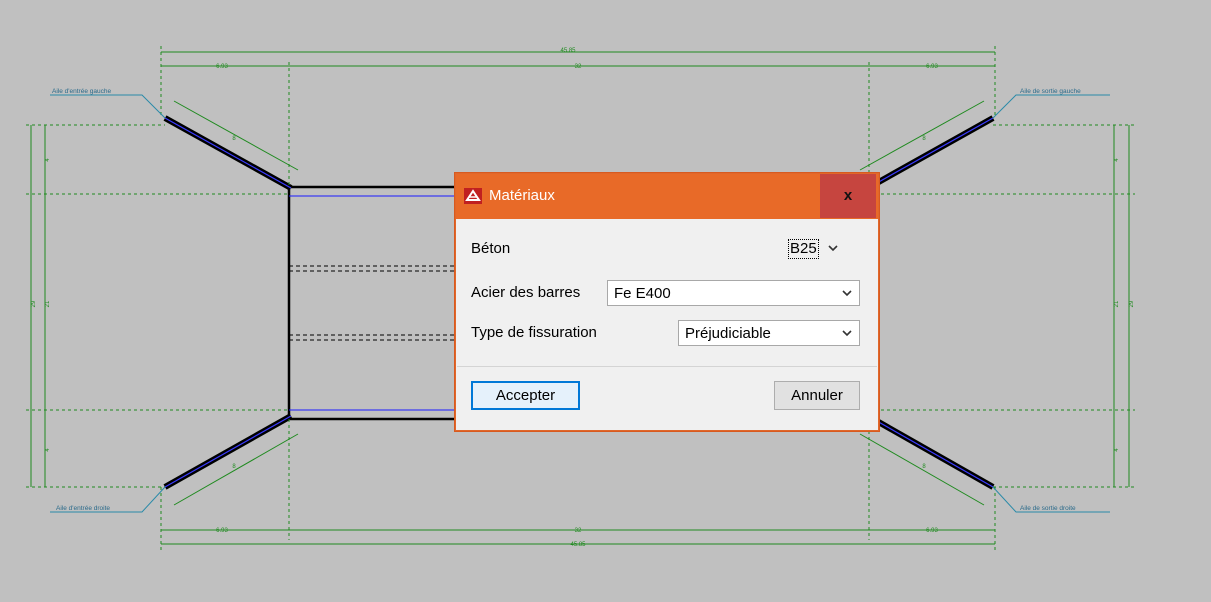 The width and height of the screenshot is (1211, 602). What do you see at coordinates (667, 196) in the screenshot?
I see `dialog-titlebar: Matériaux x` at bounding box center [667, 196].